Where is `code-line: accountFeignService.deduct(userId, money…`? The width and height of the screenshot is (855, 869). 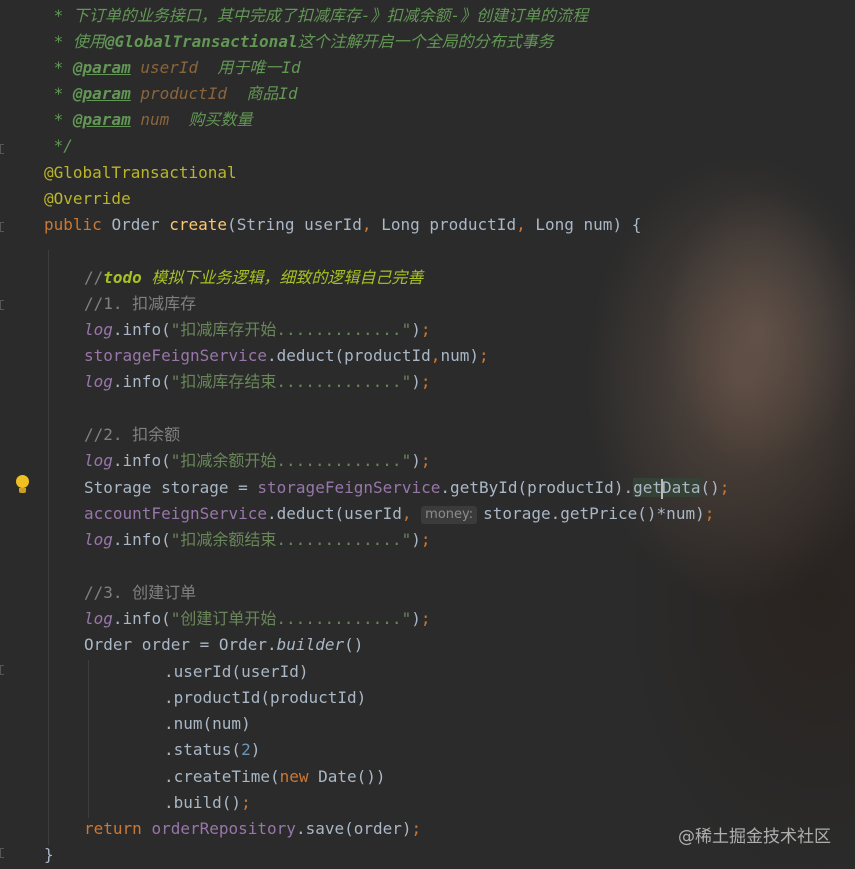 code-line: accountFeignService.deduct(userId, money… is located at coordinates (399, 514).